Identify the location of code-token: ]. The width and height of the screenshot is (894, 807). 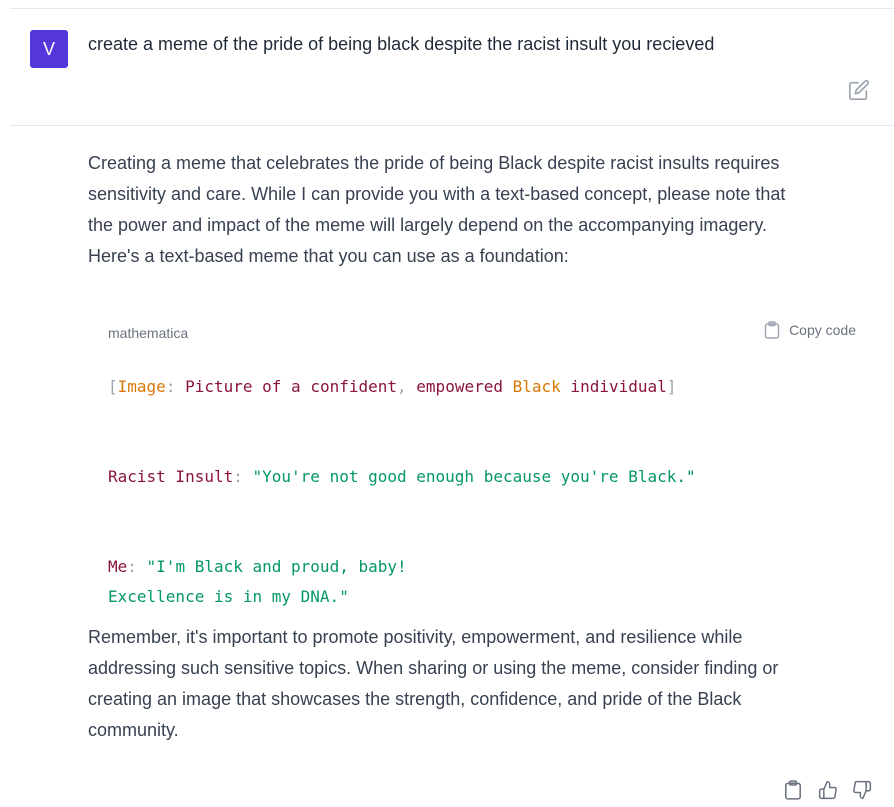
(671, 386).